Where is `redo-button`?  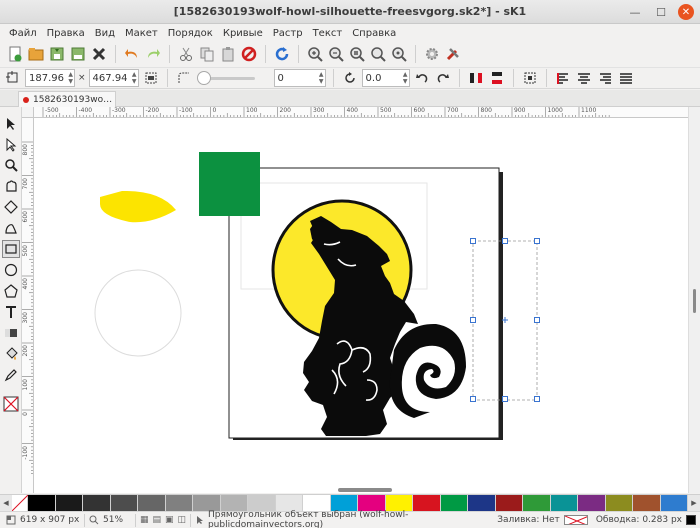 redo-button is located at coordinates (153, 54).